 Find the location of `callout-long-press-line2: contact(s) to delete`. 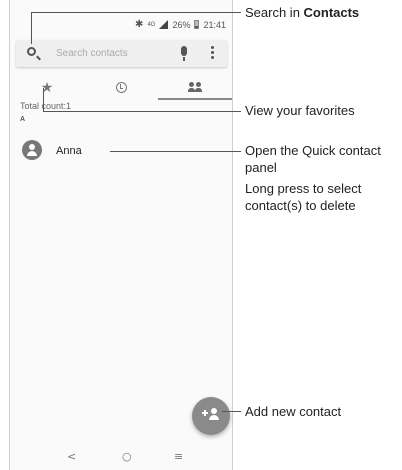

callout-long-press-line2: contact(s) to delete is located at coordinates (300, 205).